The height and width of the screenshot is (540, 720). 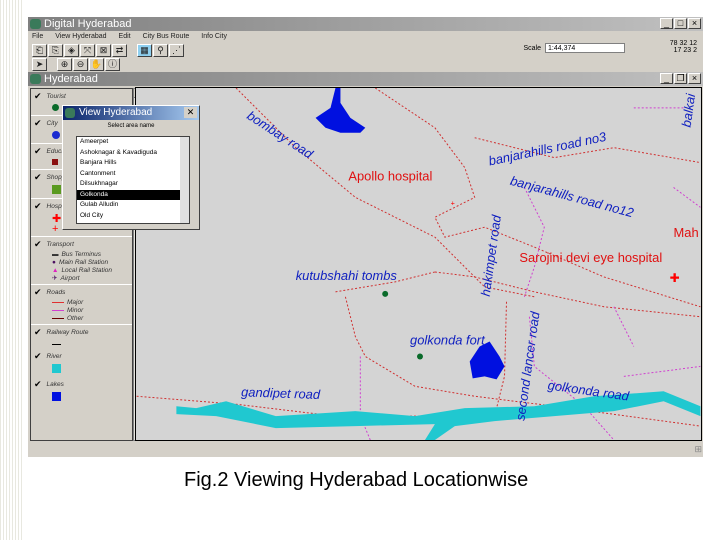 What do you see at coordinates (131, 126) in the screenshot?
I see `dialog-label: Select area name` at bounding box center [131, 126].